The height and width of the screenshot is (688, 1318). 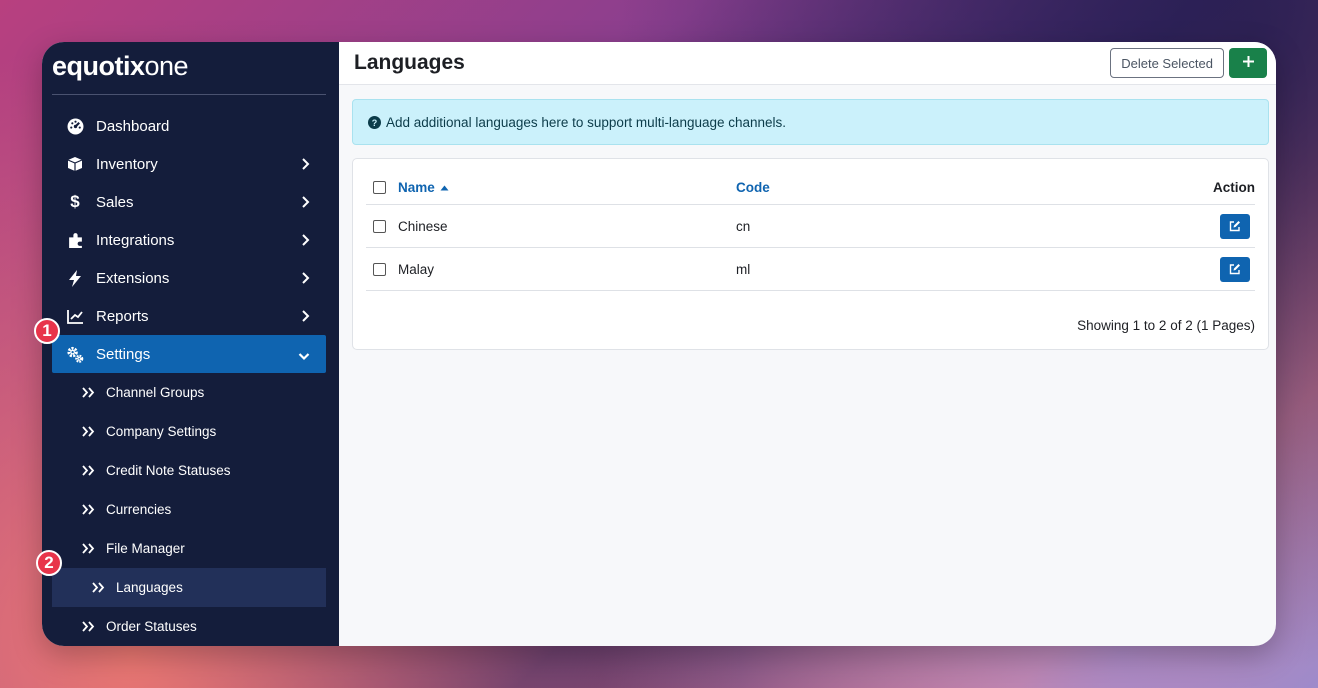 What do you see at coordinates (409, 62) in the screenshot?
I see `page-title: Languages` at bounding box center [409, 62].